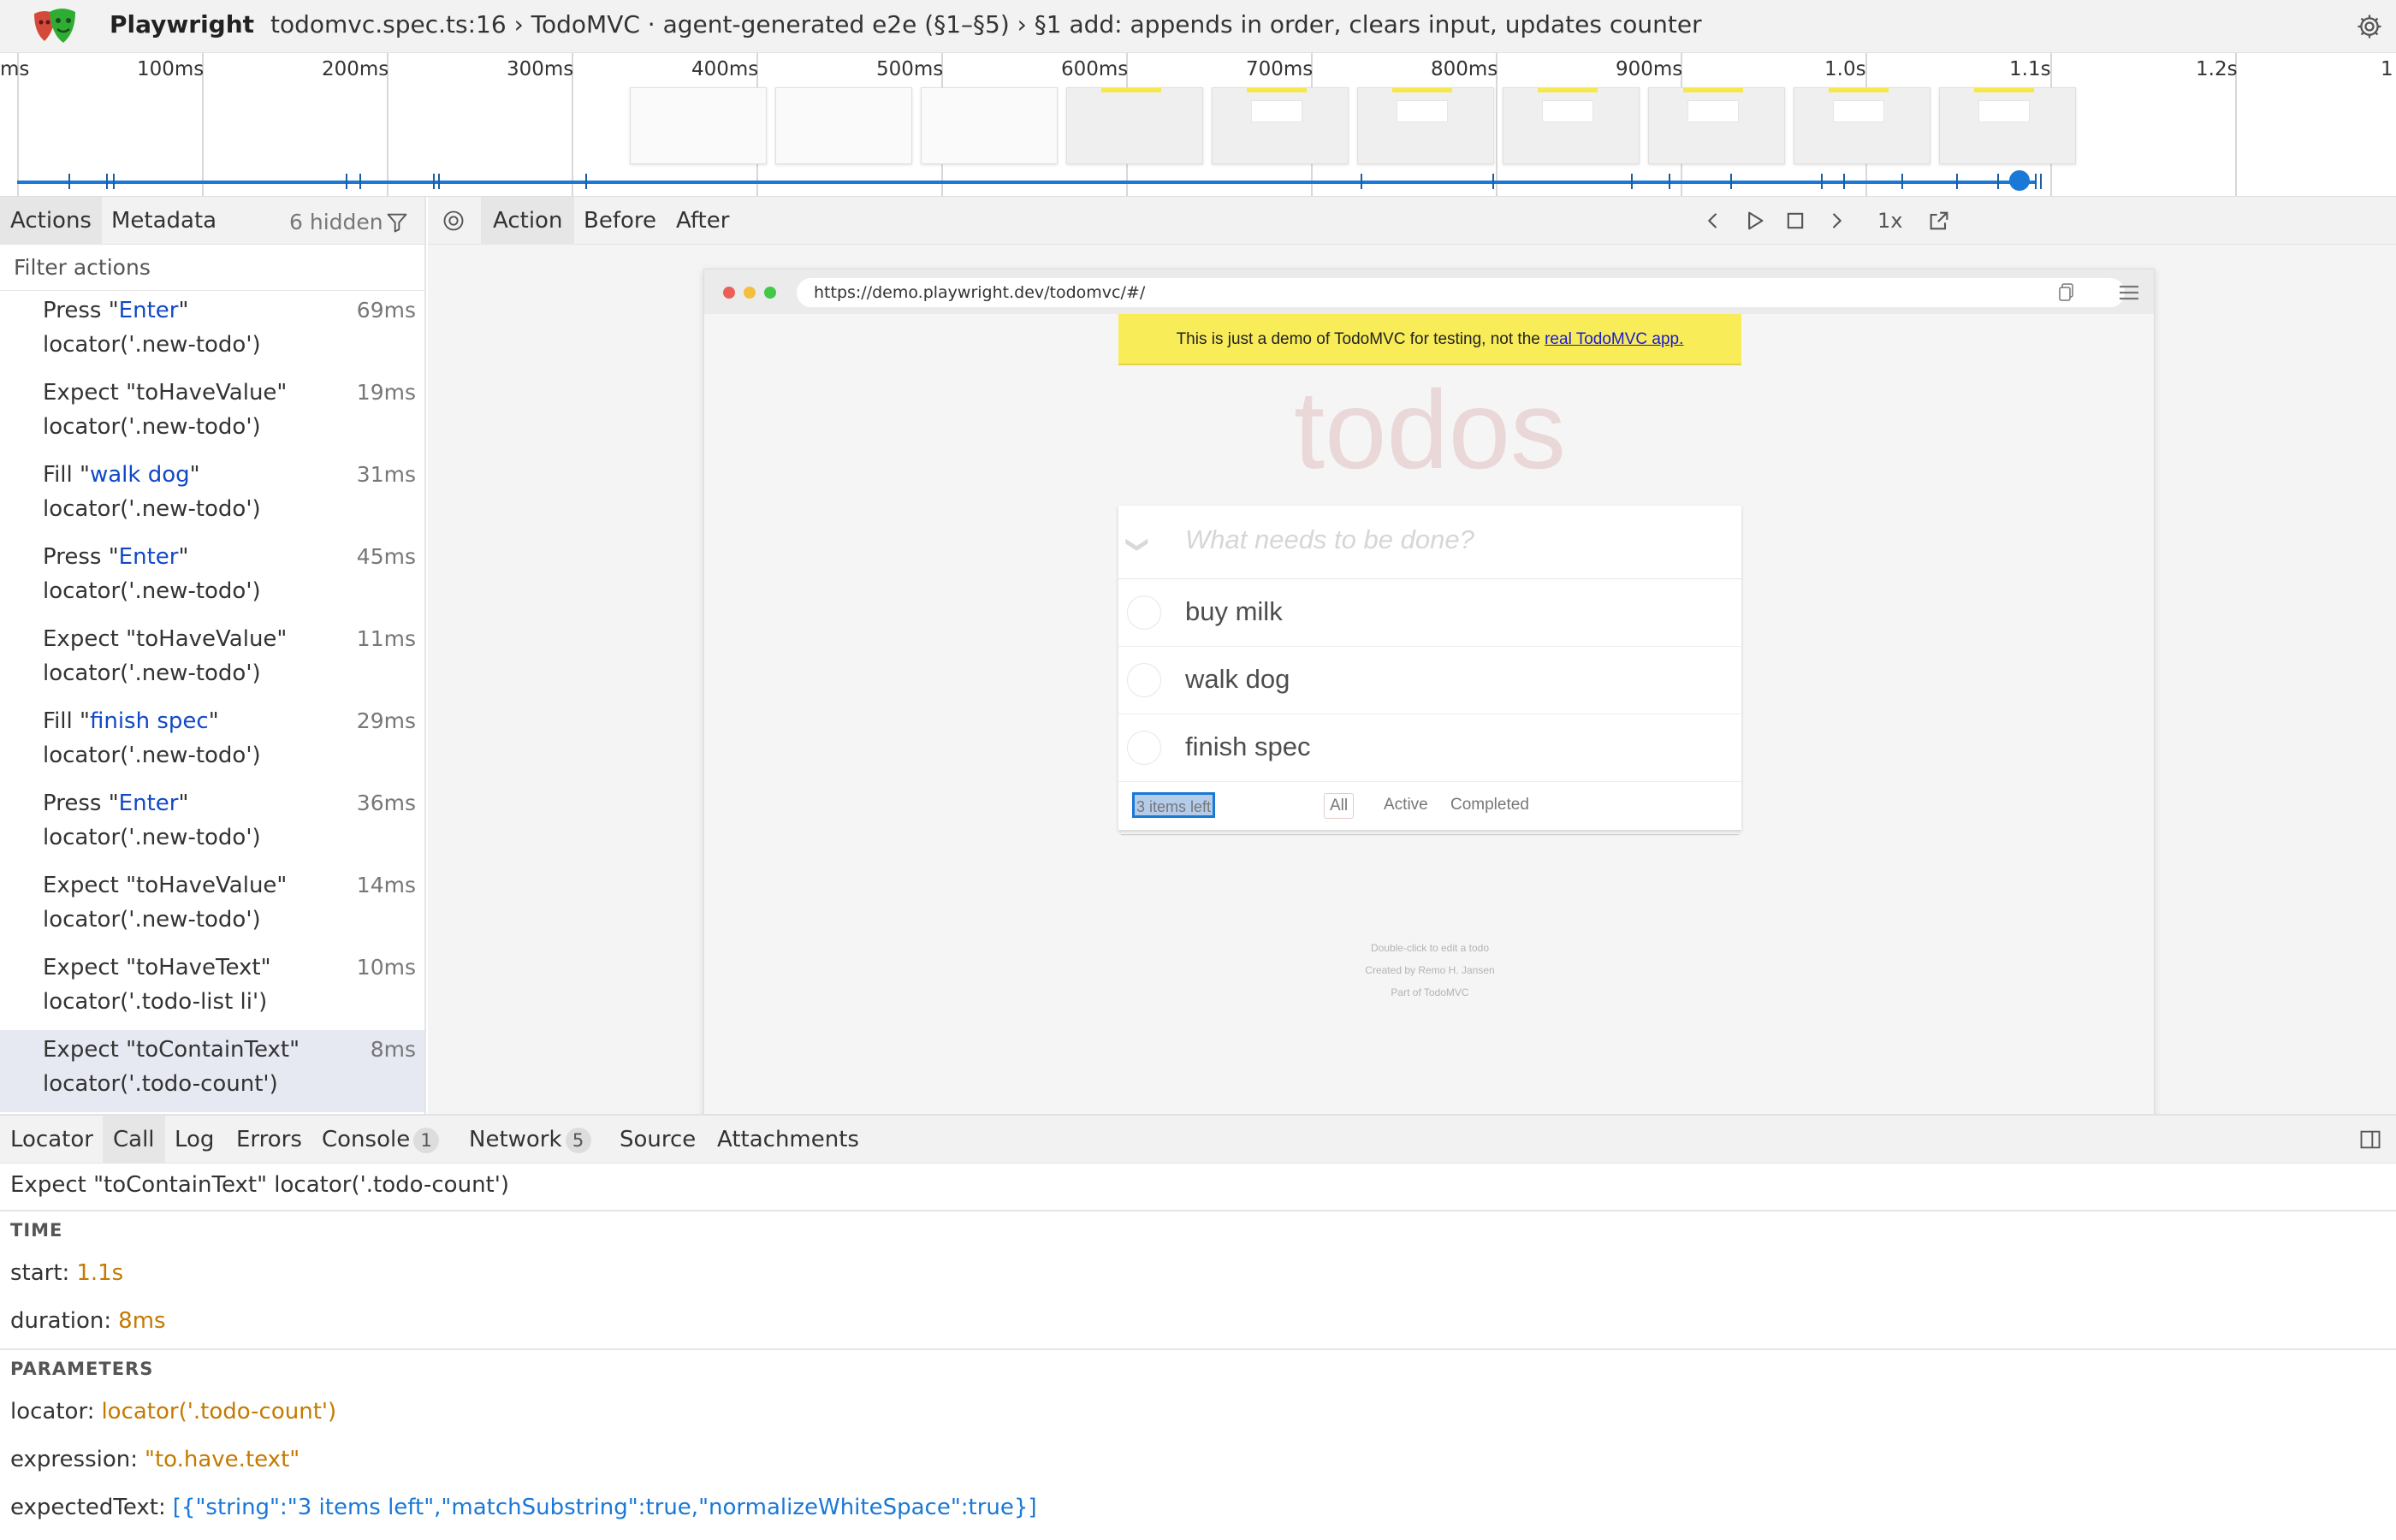 The width and height of the screenshot is (2396, 1540). Describe the element at coordinates (336, 222) in the screenshot. I see `hidden-actions-count: 6 hidden` at that location.